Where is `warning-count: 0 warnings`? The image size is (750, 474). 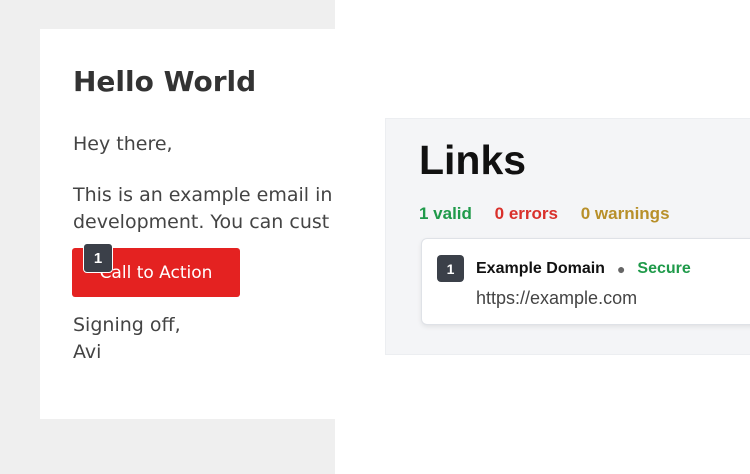 warning-count: 0 warnings is located at coordinates (625, 213).